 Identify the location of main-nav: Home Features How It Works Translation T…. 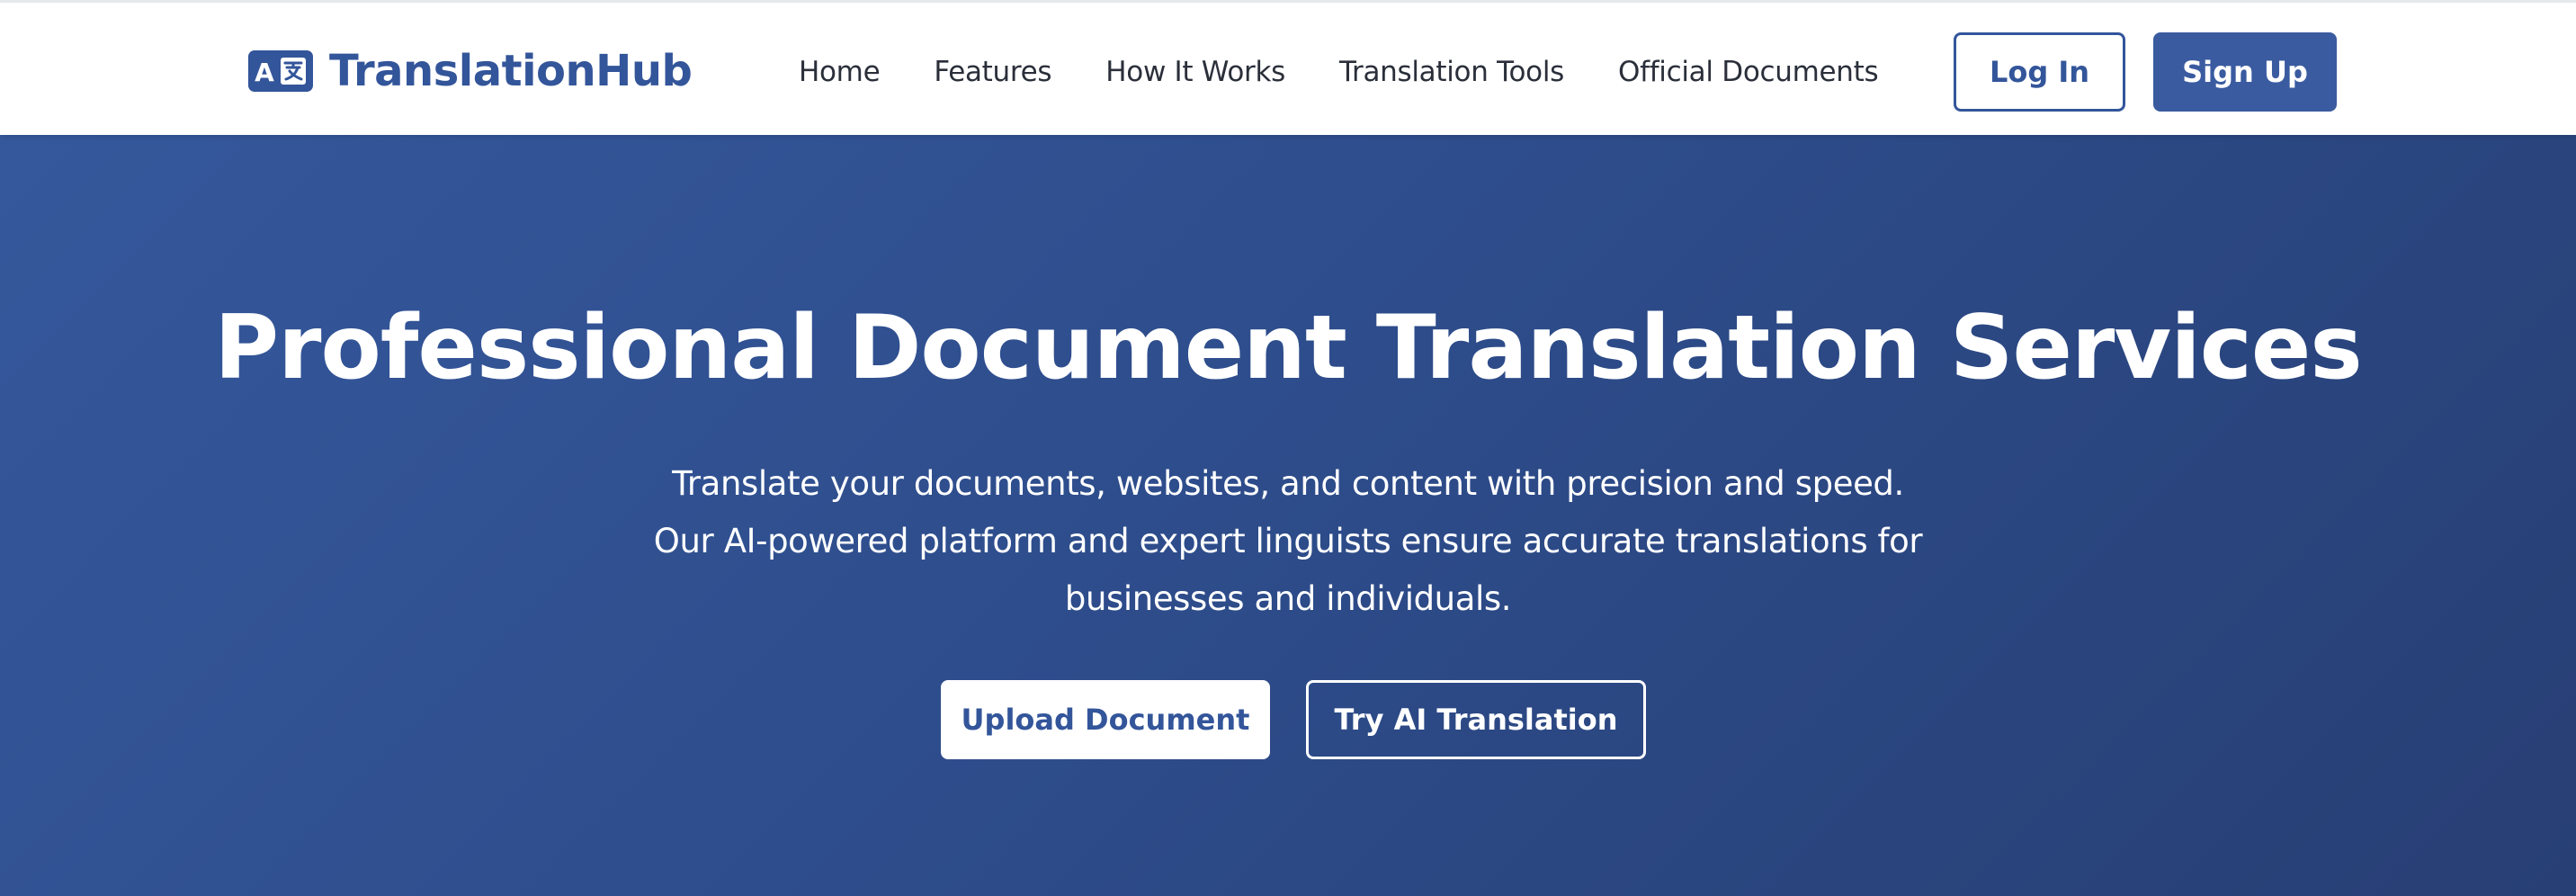
(1339, 71).